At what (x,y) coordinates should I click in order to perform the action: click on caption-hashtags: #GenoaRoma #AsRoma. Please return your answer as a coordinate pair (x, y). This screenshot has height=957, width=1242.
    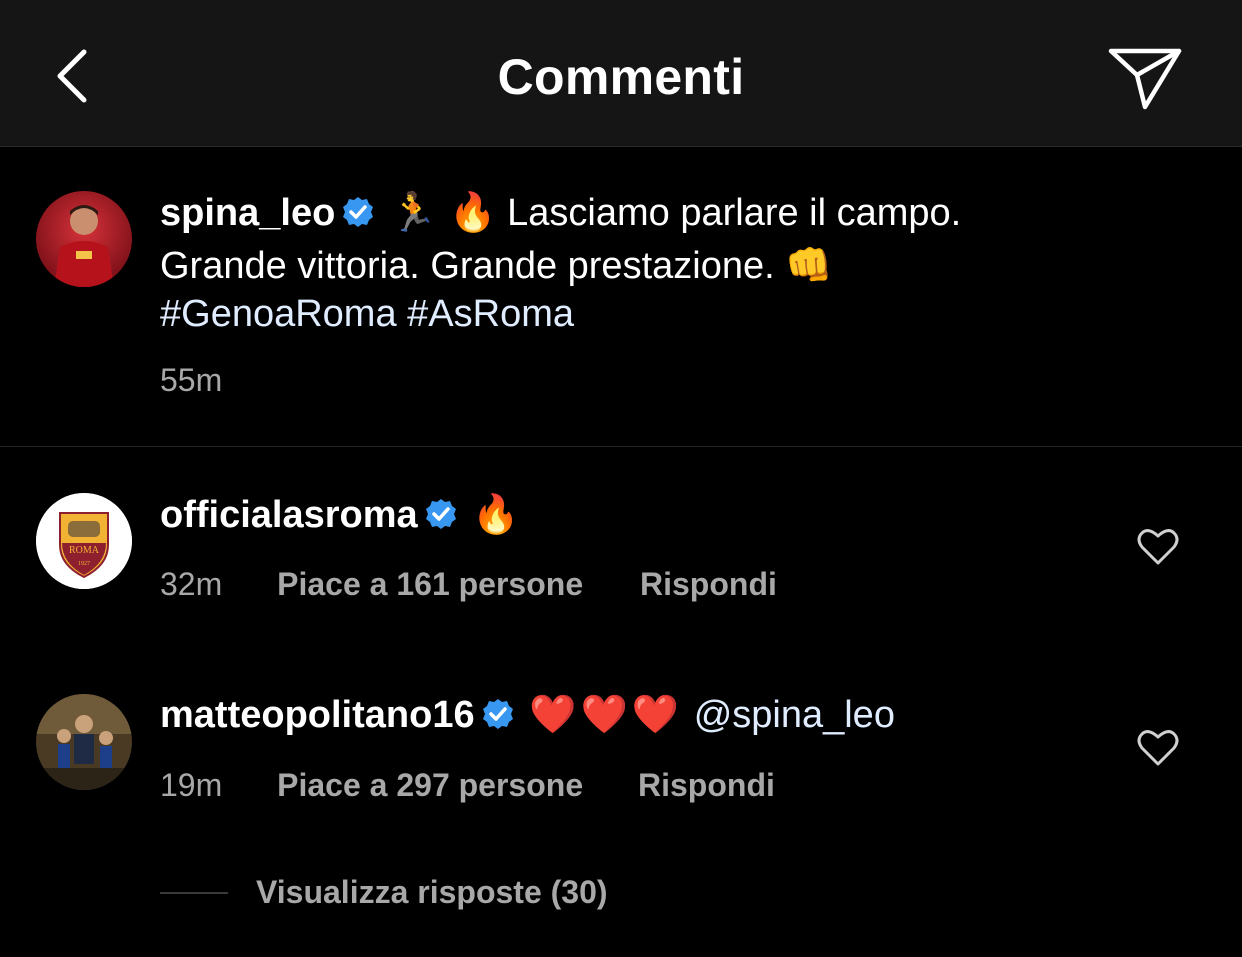
    Looking at the image, I should click on (367, 314).